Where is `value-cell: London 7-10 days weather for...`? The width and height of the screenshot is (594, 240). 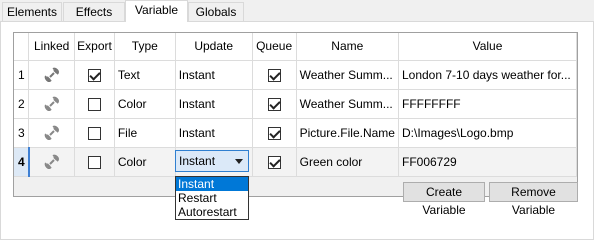 value-cell: London 7-10 days weather for... is located at coordinates (487, 75).